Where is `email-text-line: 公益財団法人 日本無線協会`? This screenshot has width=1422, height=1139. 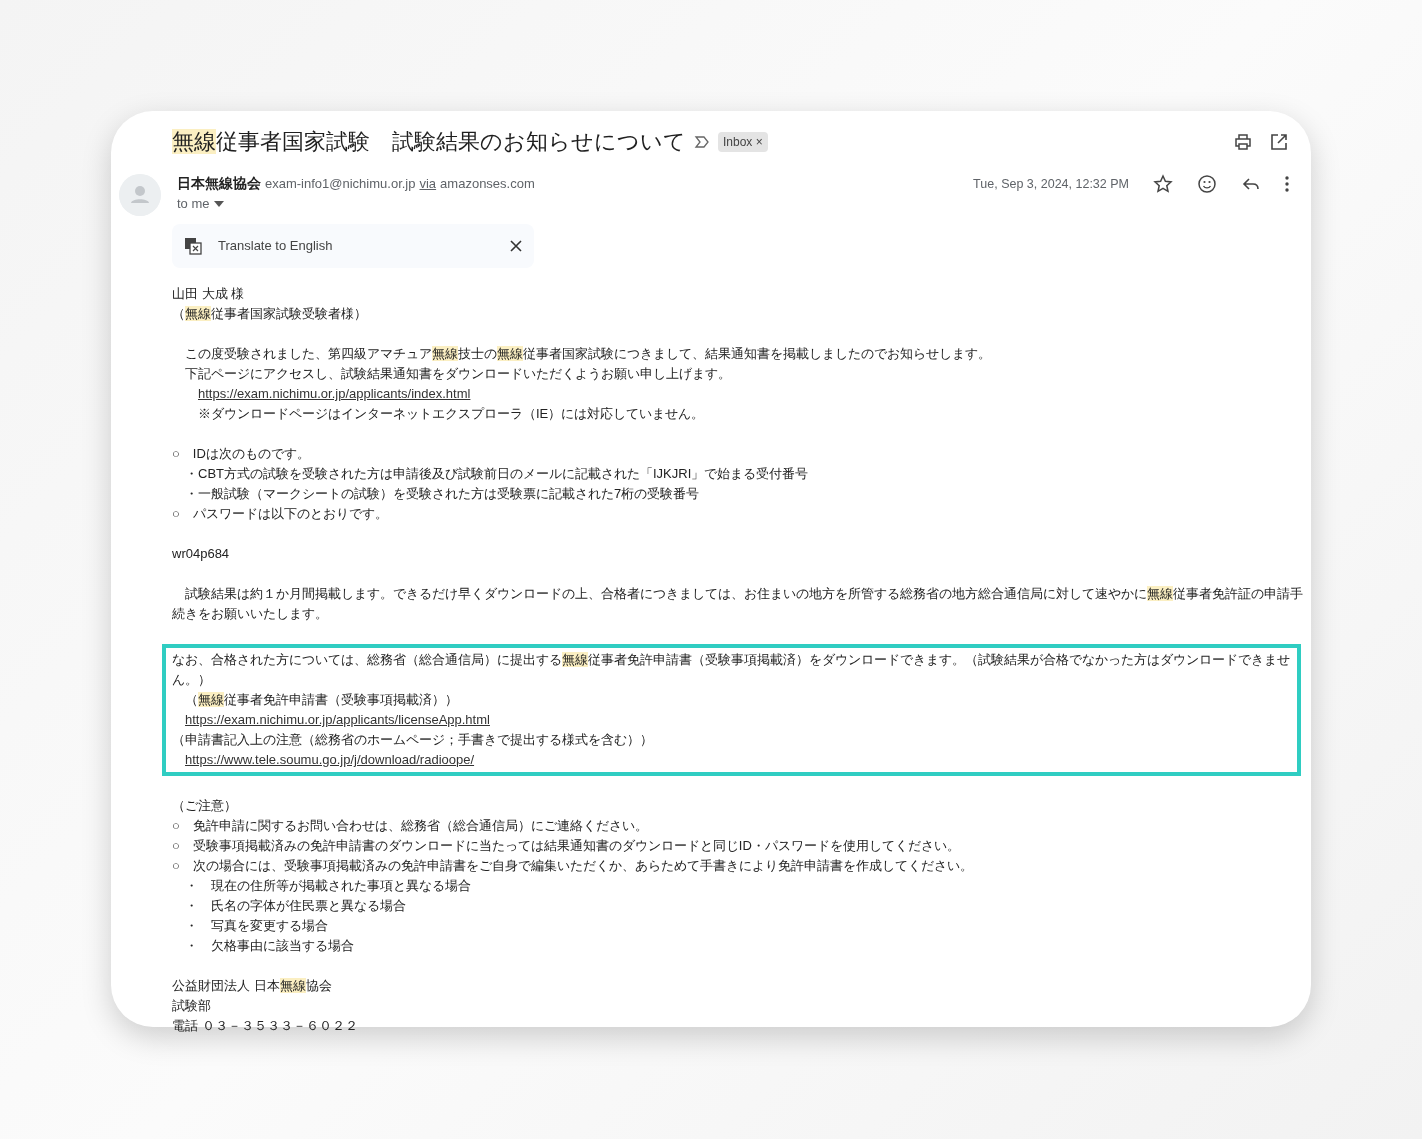
email-text-line: 公益財団法人 日本無線協会 is located at coordinates (252, 986).